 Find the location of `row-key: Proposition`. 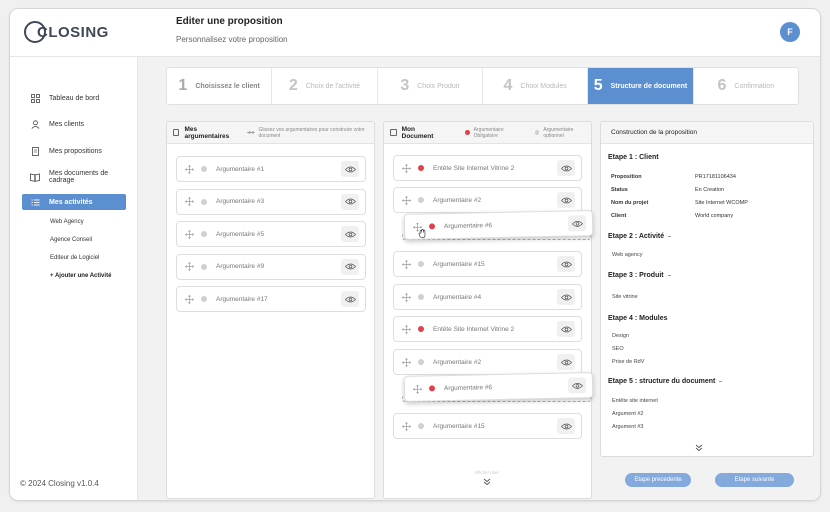

row-key: Proposition is located at coordinates (626, 177).